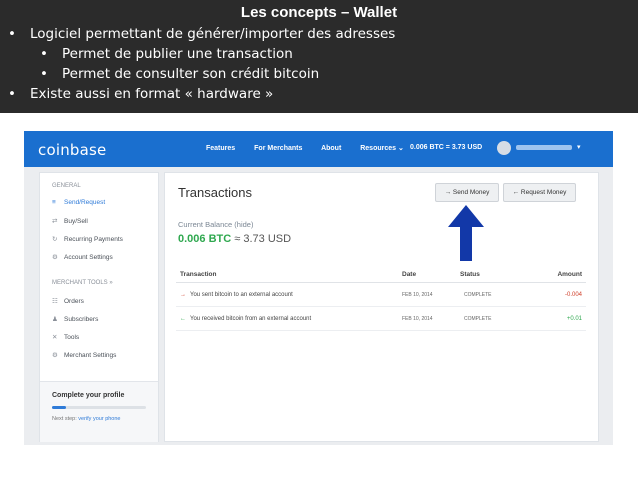 The height and width of the screenshot is (479, 638). I want to click on next-step-text: Next step: verify your phone, so click(86, 419).